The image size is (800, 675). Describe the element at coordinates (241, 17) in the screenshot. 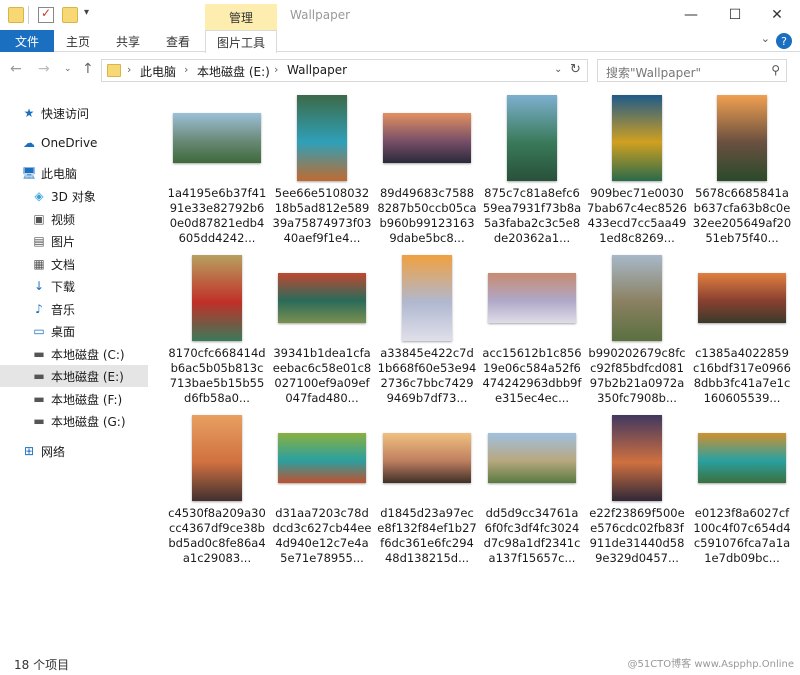

I see `manage-context-tab: 管理` at that location.